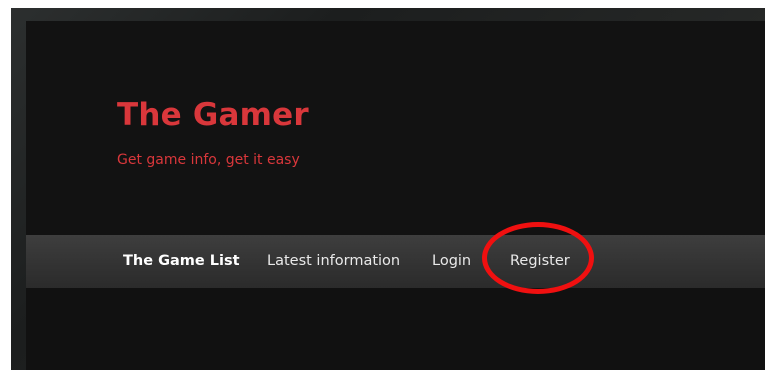 The height and width of the screenshot is (370, 765). Describe the element at coordinates (208, 160) in the screenshot. I see `site-tagline: Get game info, get it easy` at that location.